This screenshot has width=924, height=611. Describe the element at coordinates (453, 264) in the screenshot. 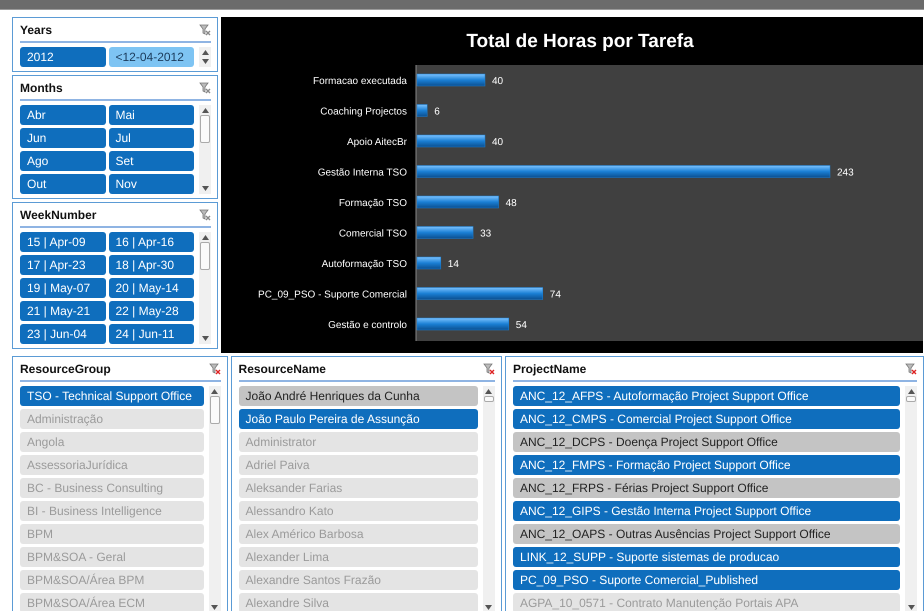

I see `value-label: 14` at that location.